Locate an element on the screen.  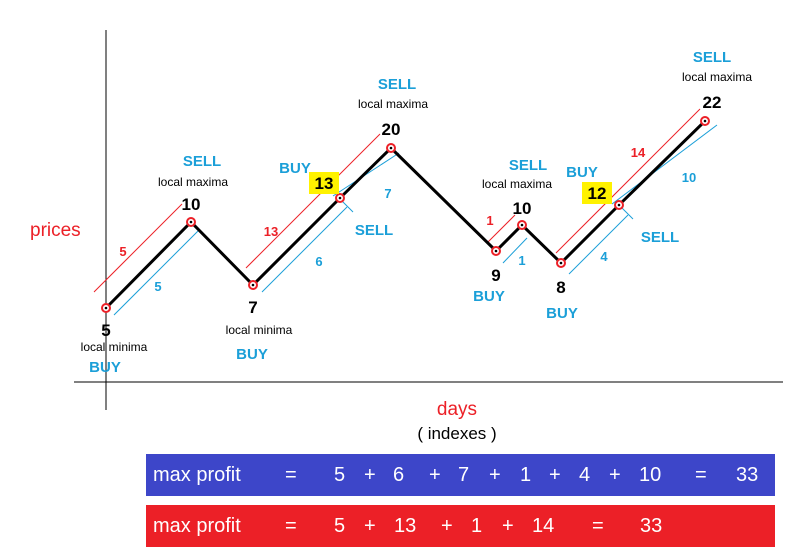
point-label-10a: 10 is located at coordinates (191, 204).